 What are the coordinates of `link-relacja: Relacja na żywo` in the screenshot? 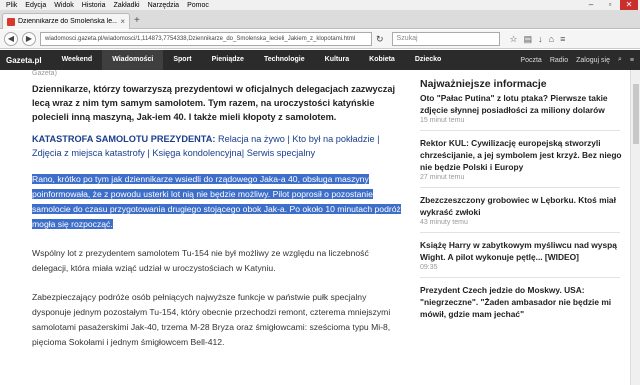 It's located at (251, 139).